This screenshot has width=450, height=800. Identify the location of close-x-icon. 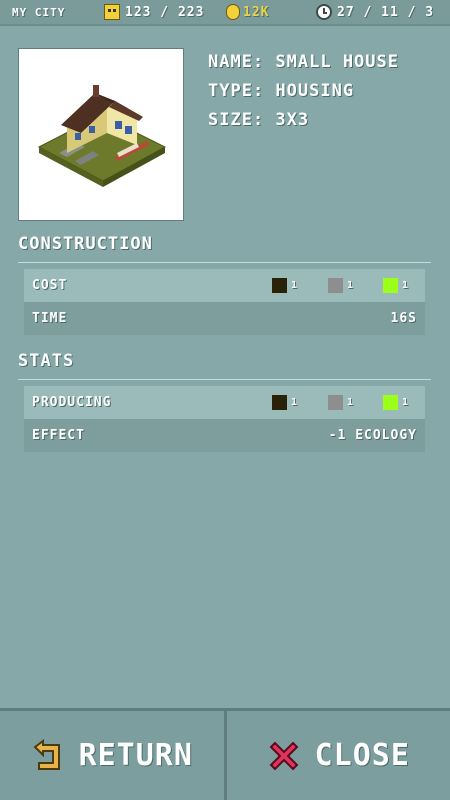
(284, 755).